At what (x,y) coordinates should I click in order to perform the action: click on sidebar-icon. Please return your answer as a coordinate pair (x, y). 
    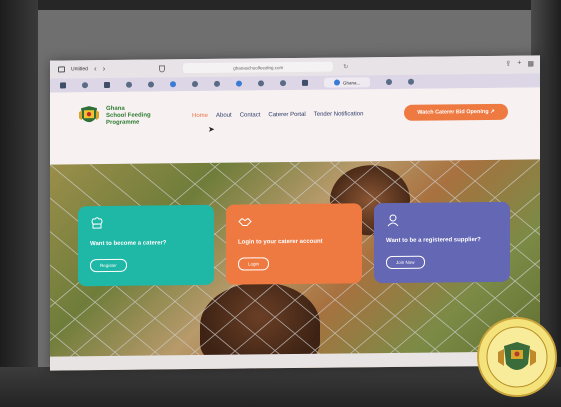
    Looking at the image, I should click on (61, 69).